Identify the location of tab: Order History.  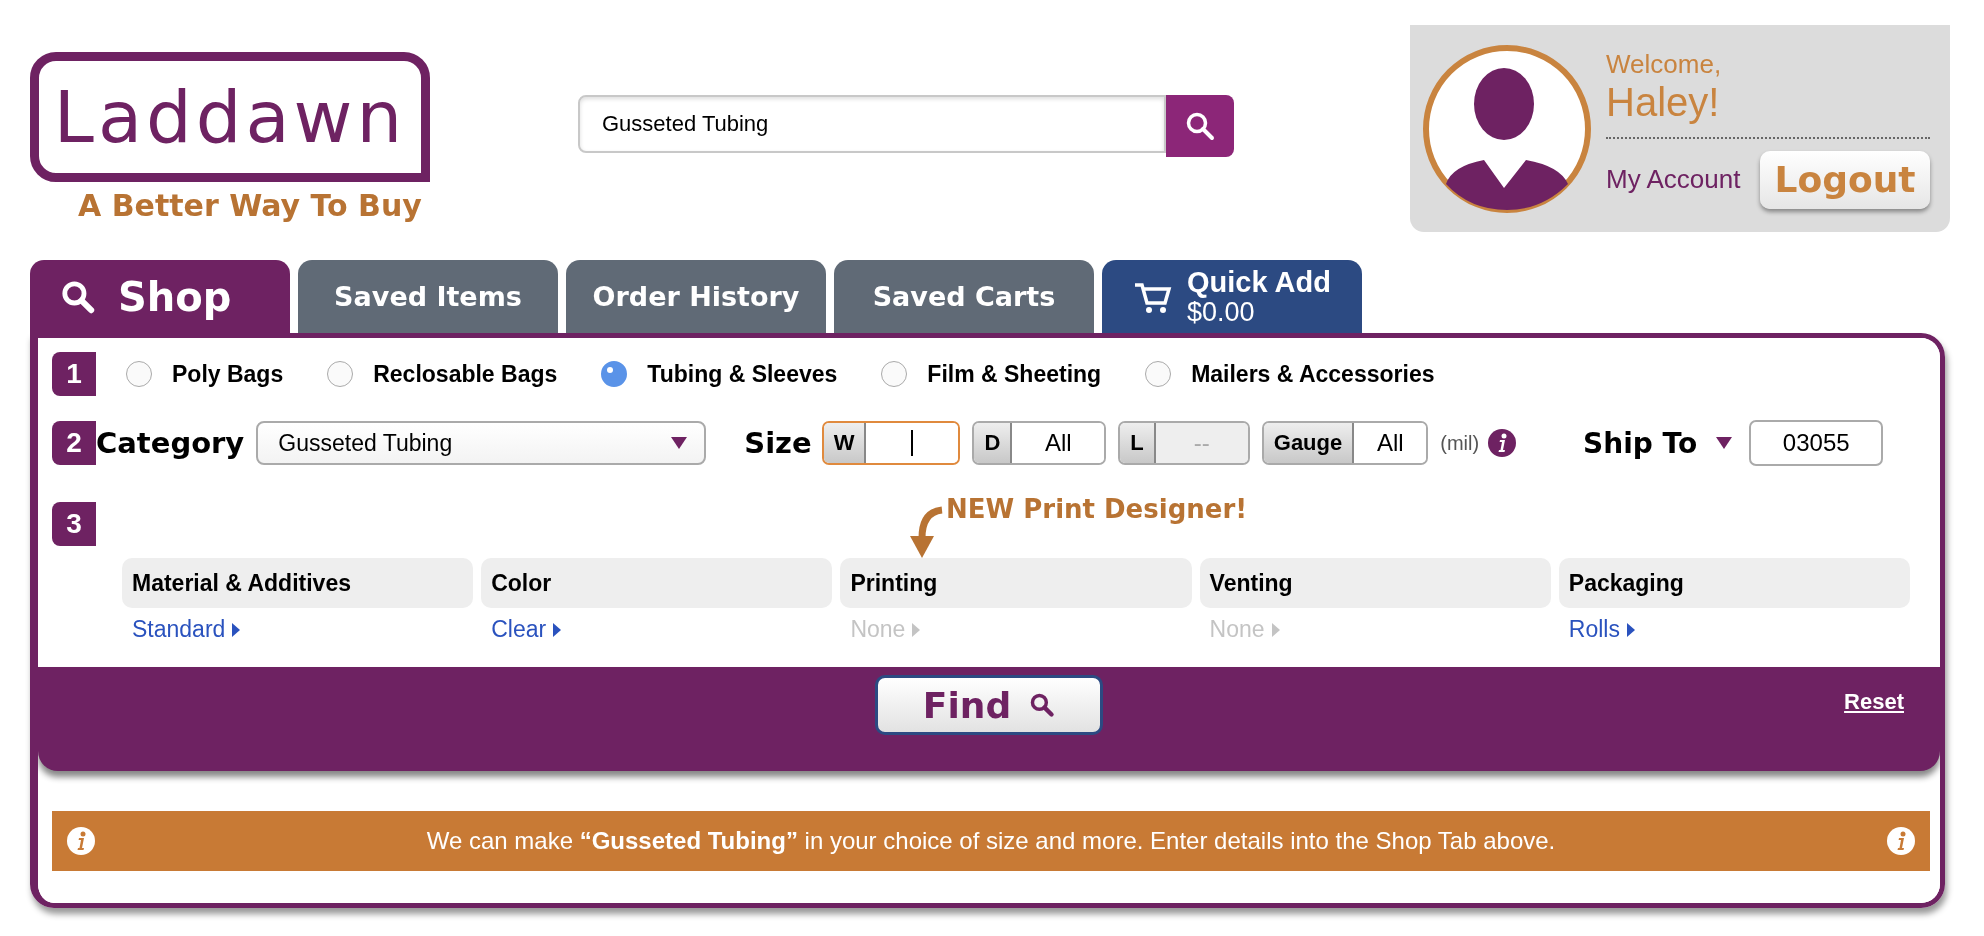
(696, 296).